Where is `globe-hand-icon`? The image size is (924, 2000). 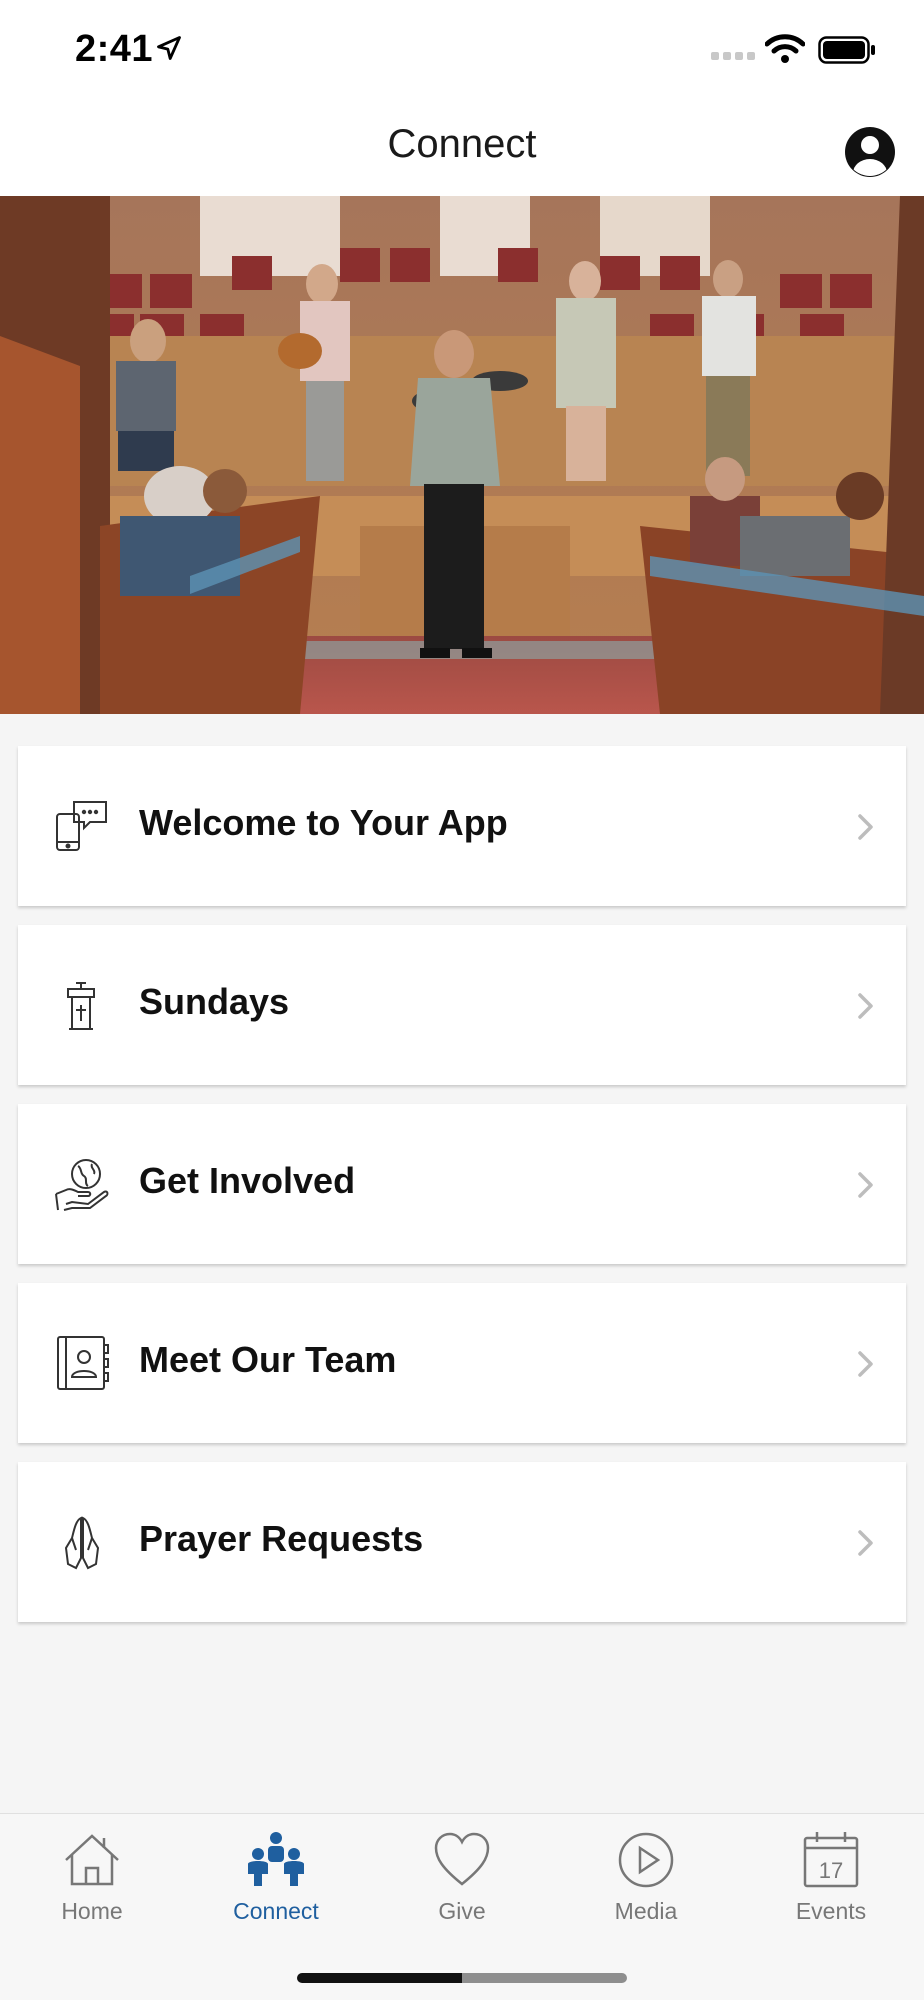 globe-hand-icon is located at coordinates (82, 1185).